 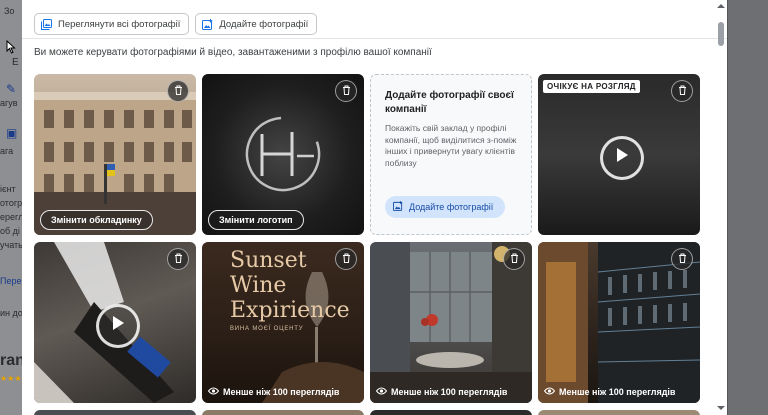 What do you see at coordinates (115, 154) in the screenshot?
I see `cover-photo-tile: Змінити обкладинку` at bounding box center [115, 154].